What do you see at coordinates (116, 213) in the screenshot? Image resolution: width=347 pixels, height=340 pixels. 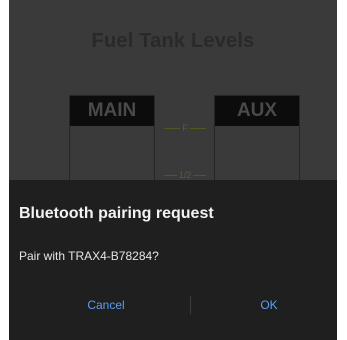 I see `dialog-title: Bluetooth pairing request` at bounding box center [116, 213].